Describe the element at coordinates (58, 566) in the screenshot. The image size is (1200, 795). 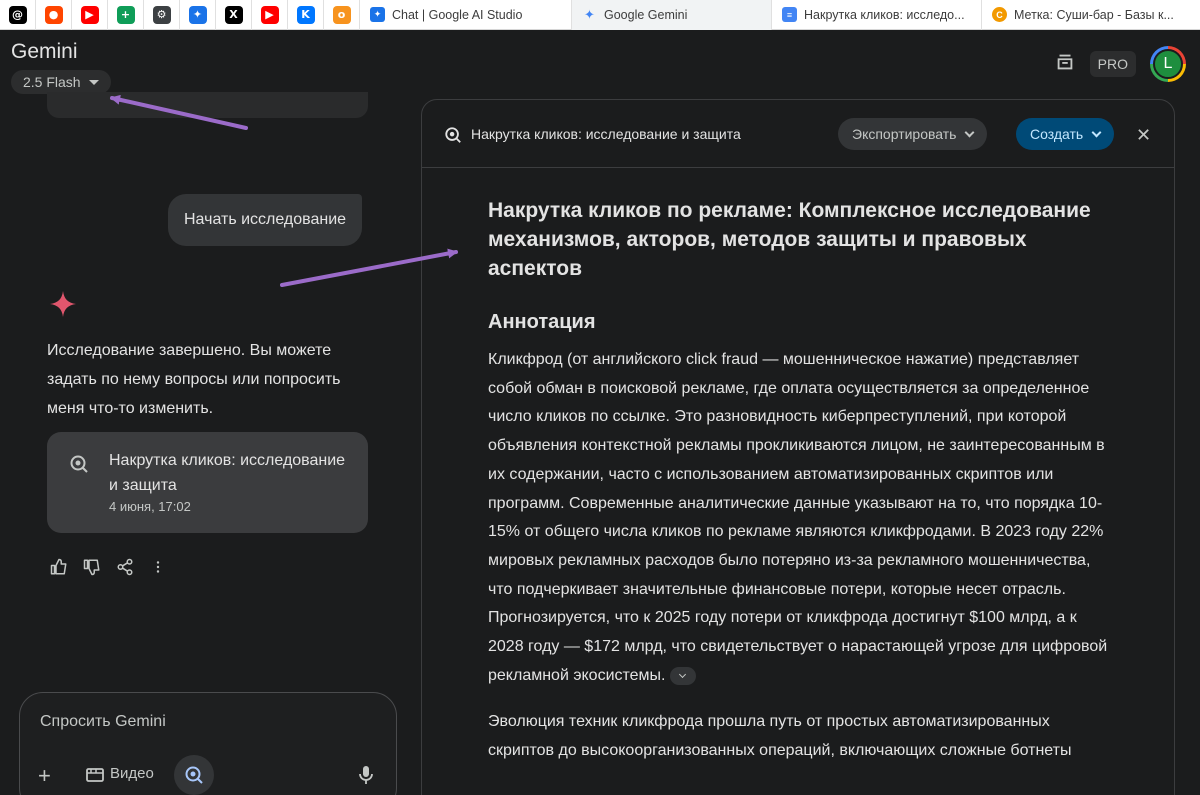
I see `thumbs-up-icon` at that location.